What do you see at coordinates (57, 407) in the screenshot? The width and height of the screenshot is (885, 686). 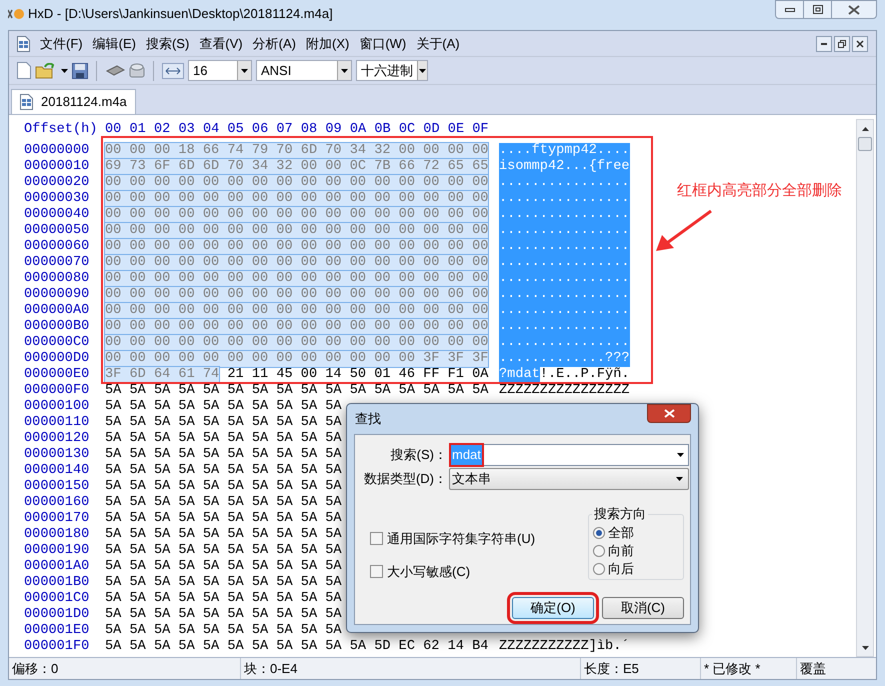 I see `row-offset: 00000100` at bounding box center [57, 407].